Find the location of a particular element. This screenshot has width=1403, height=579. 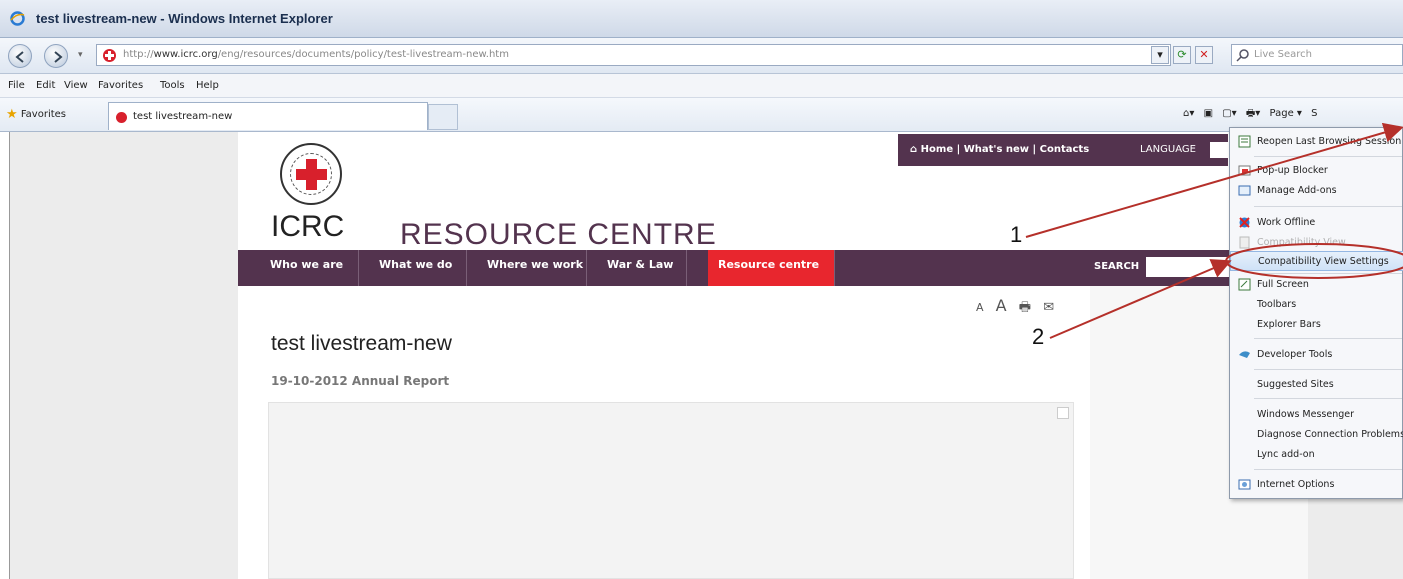

menu-file: File is located at coordinates (16, 85).